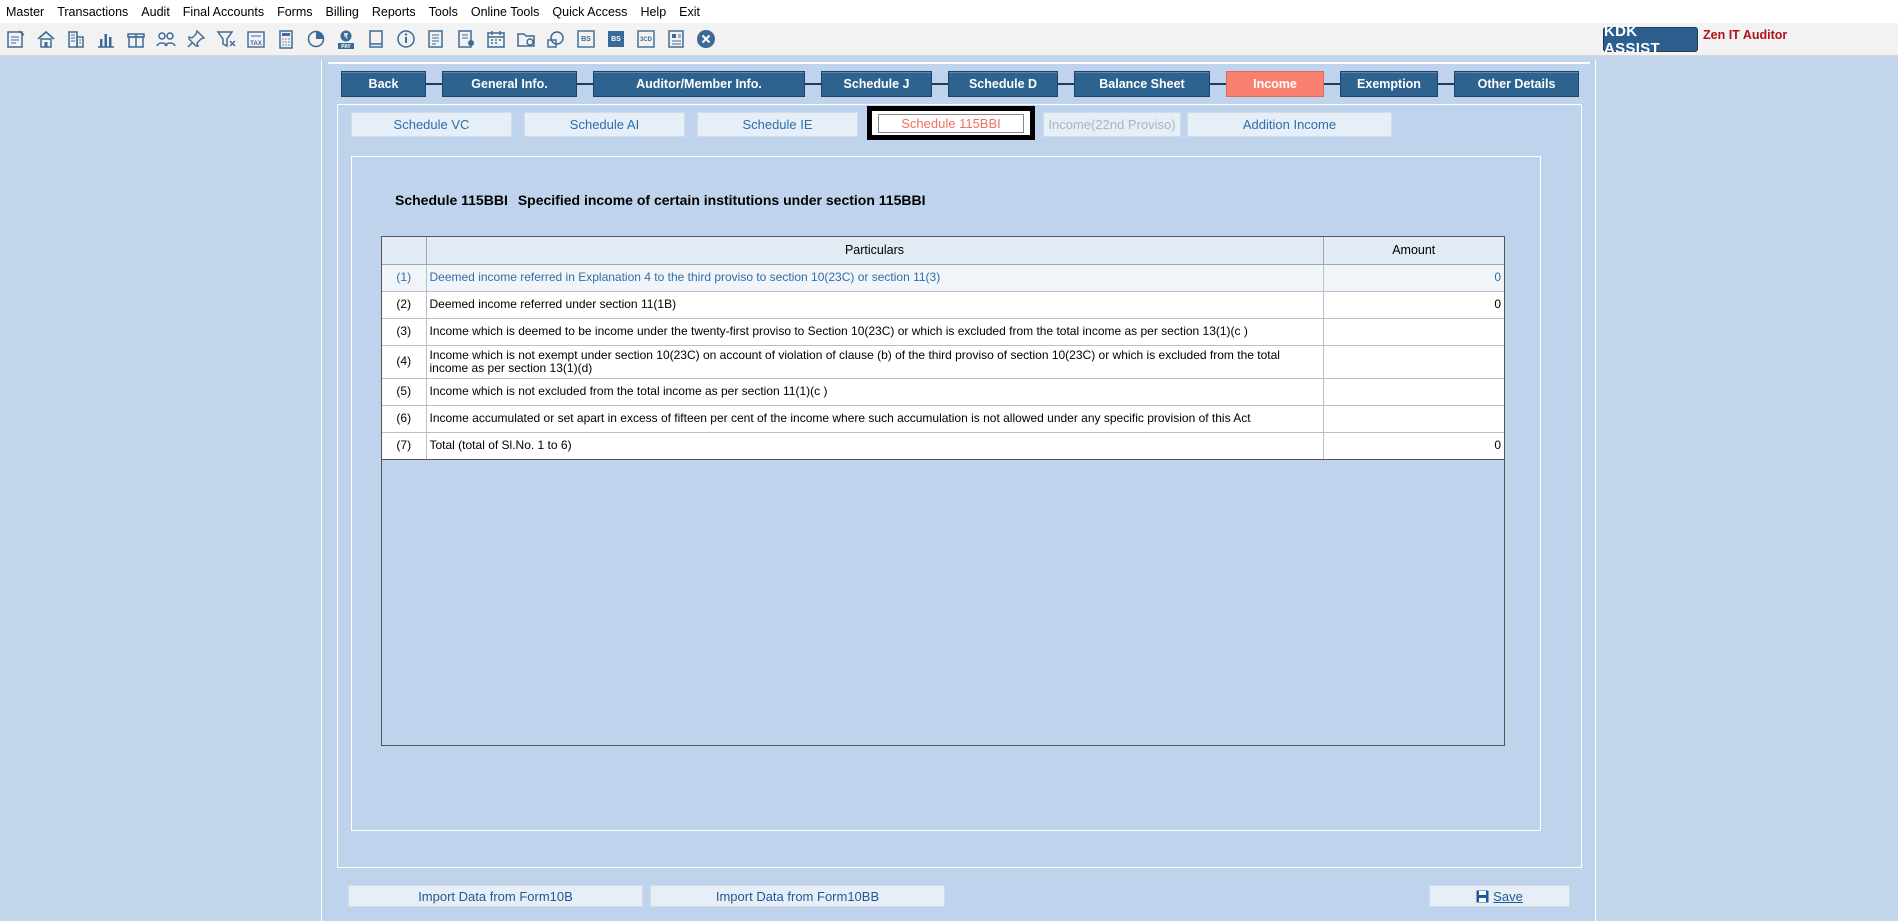 The height and width of the screenshot is (921, 1898). What do you see at coordinates (689, 12) in the screenshot?
I see `menu-exit: Exit` at bounding box center [689, 12].